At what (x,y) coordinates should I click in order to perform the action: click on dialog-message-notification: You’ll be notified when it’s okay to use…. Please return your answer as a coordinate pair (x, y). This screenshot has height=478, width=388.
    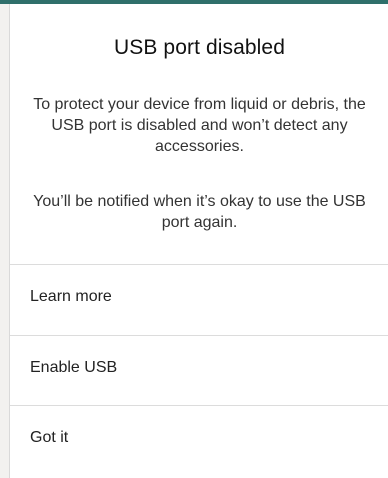
    Looking at the image, I should click on (199, 212).